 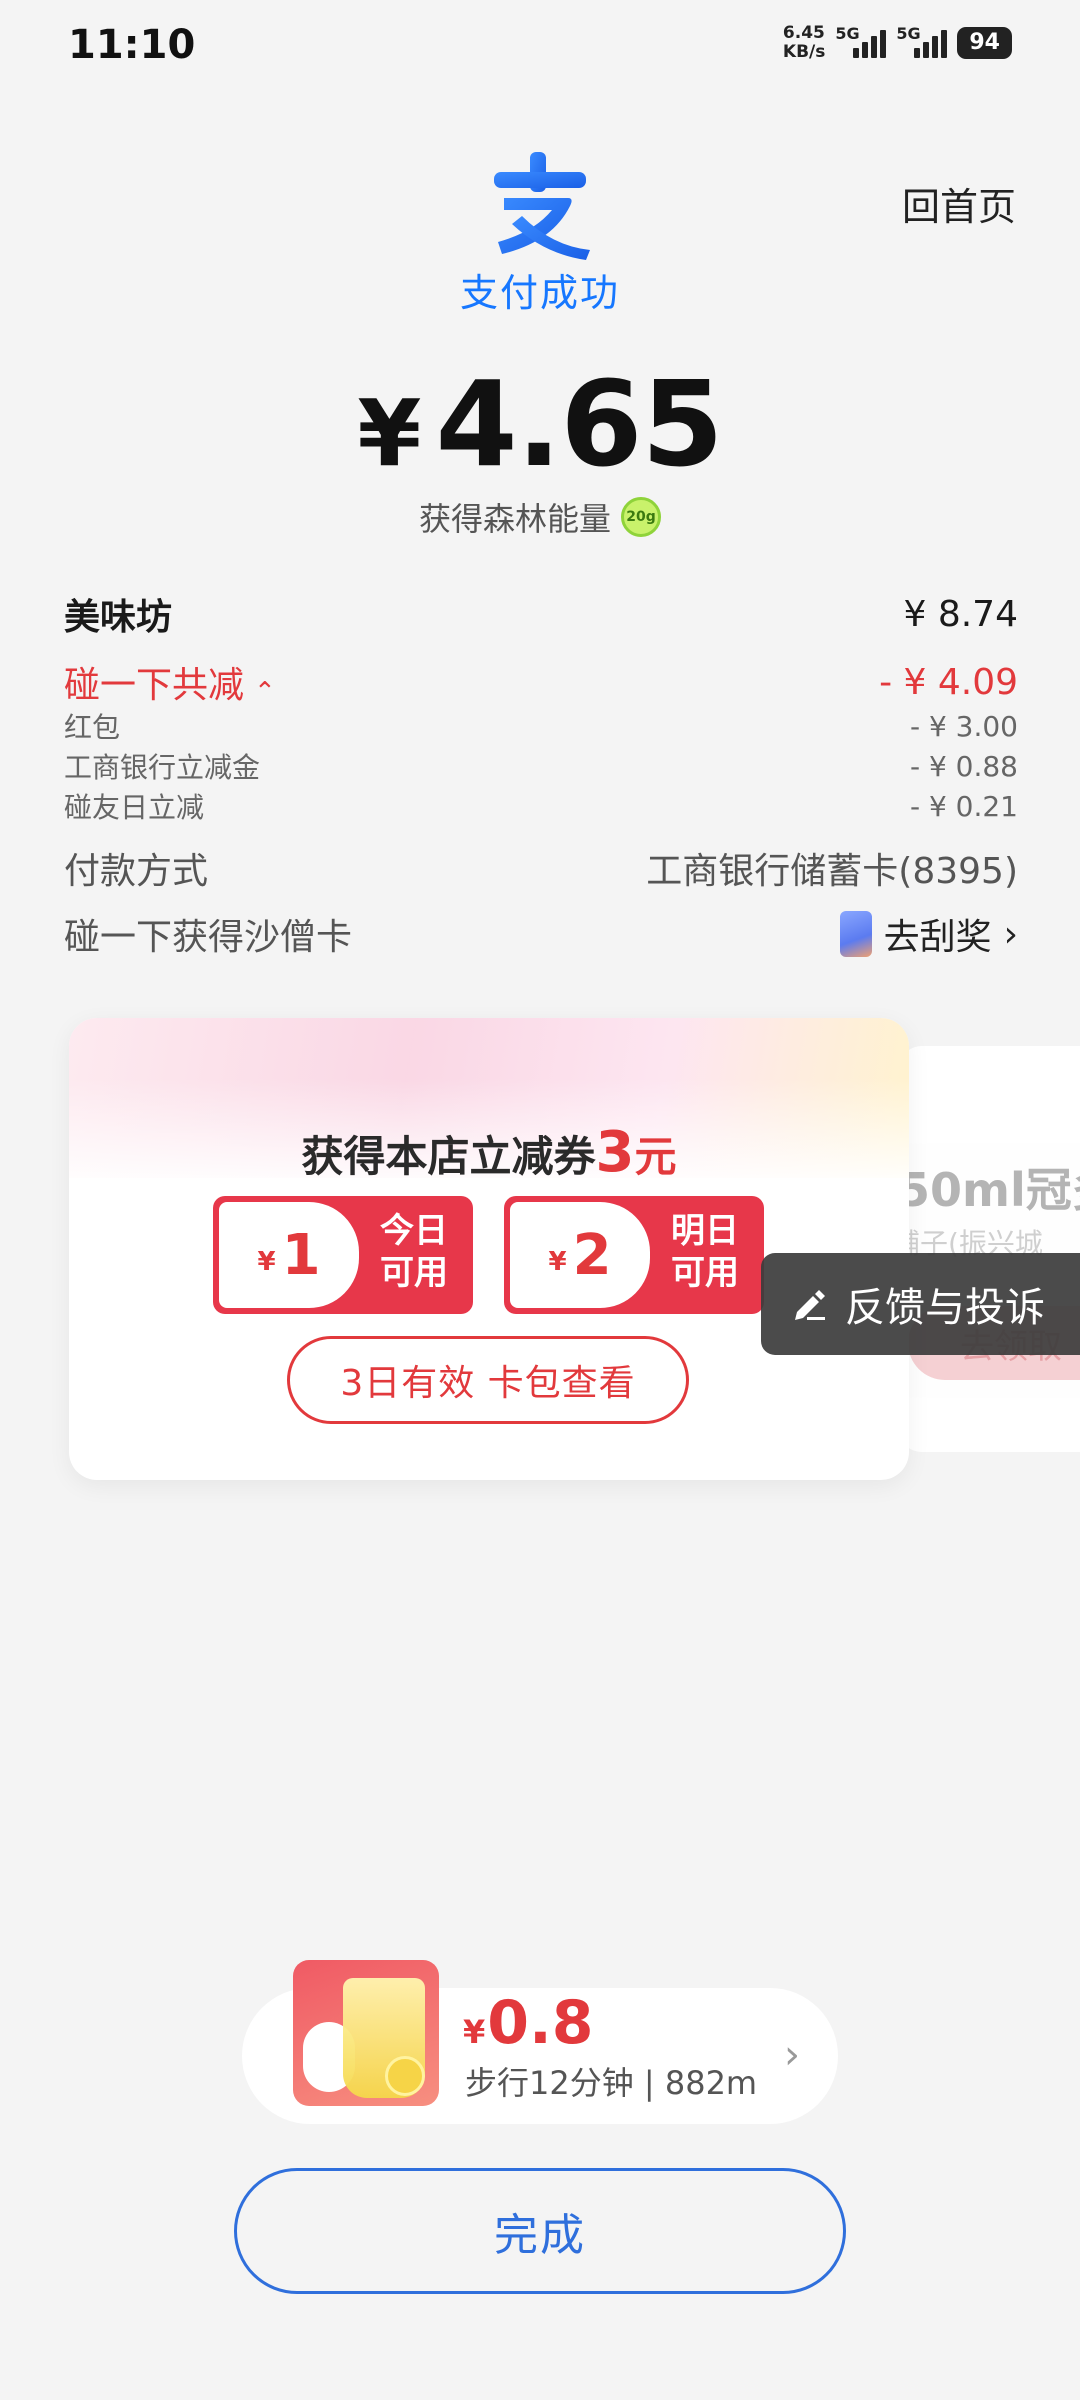 I want to click on merchant-name: 美味坊, so click(x=118, y=617).